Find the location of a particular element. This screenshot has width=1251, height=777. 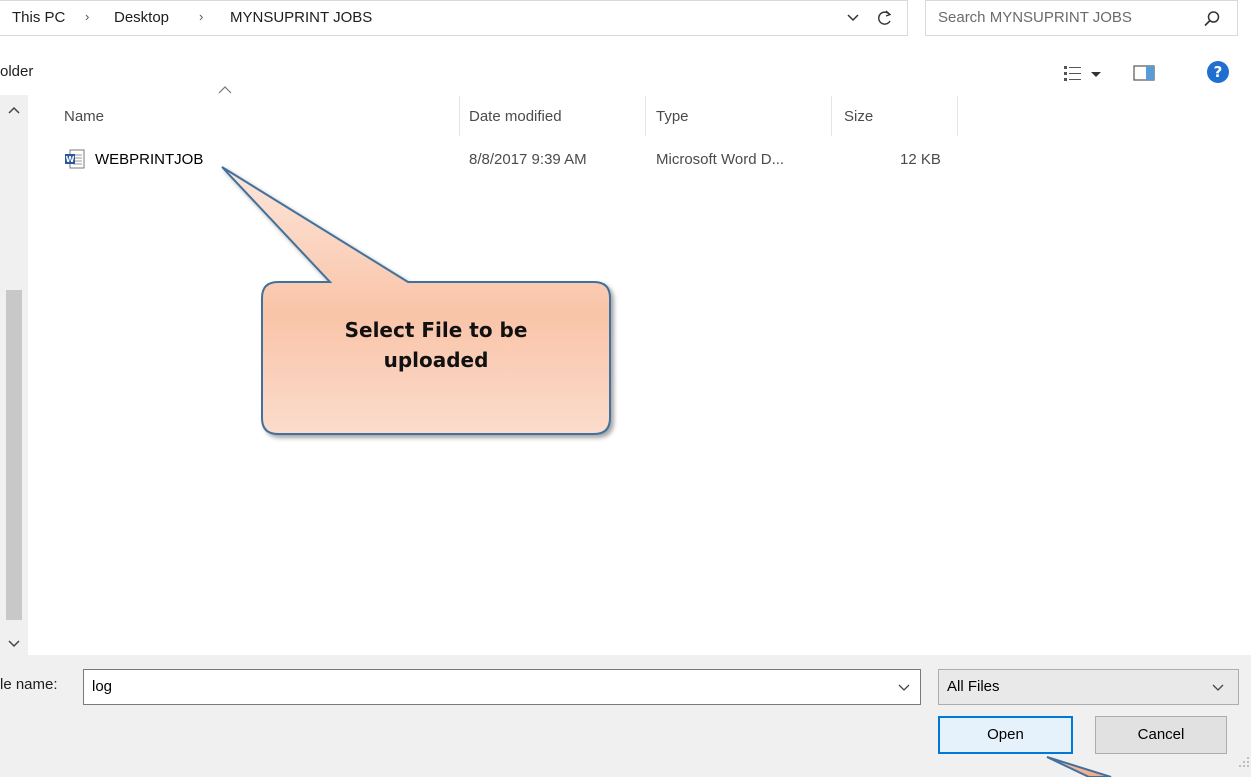

search-placeholder: Search MYNSUPRINT JOBS is located at coordinates (1035, 17).